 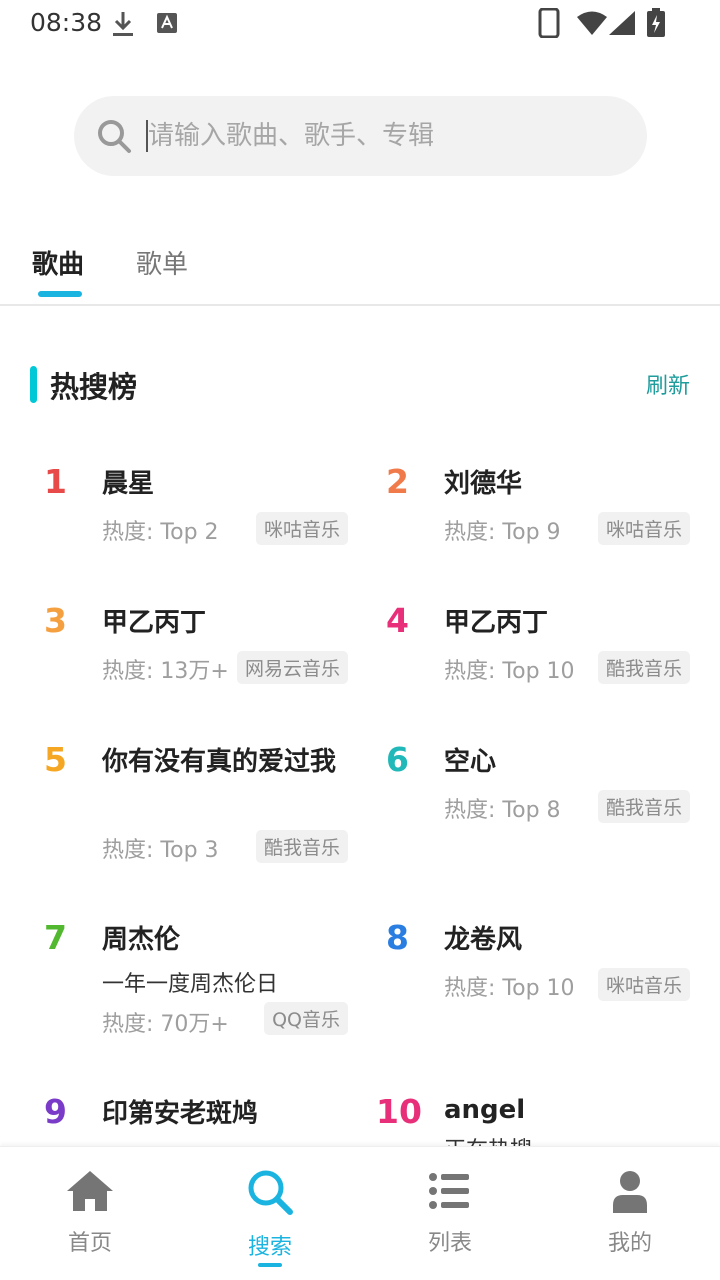 What do you see at coordinates (470, 762) in the screenshot?
I see `item-name: 空心` at bounding box center [470, 762].